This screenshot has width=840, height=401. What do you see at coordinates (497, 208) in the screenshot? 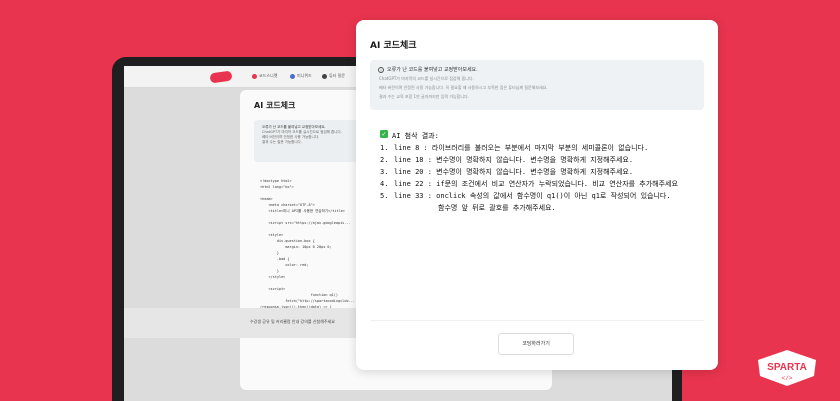
I see `result-continuation-text: 함수명 앞 뒤로 괄호를 추가해주세요.` at bounding box center [497, 208].